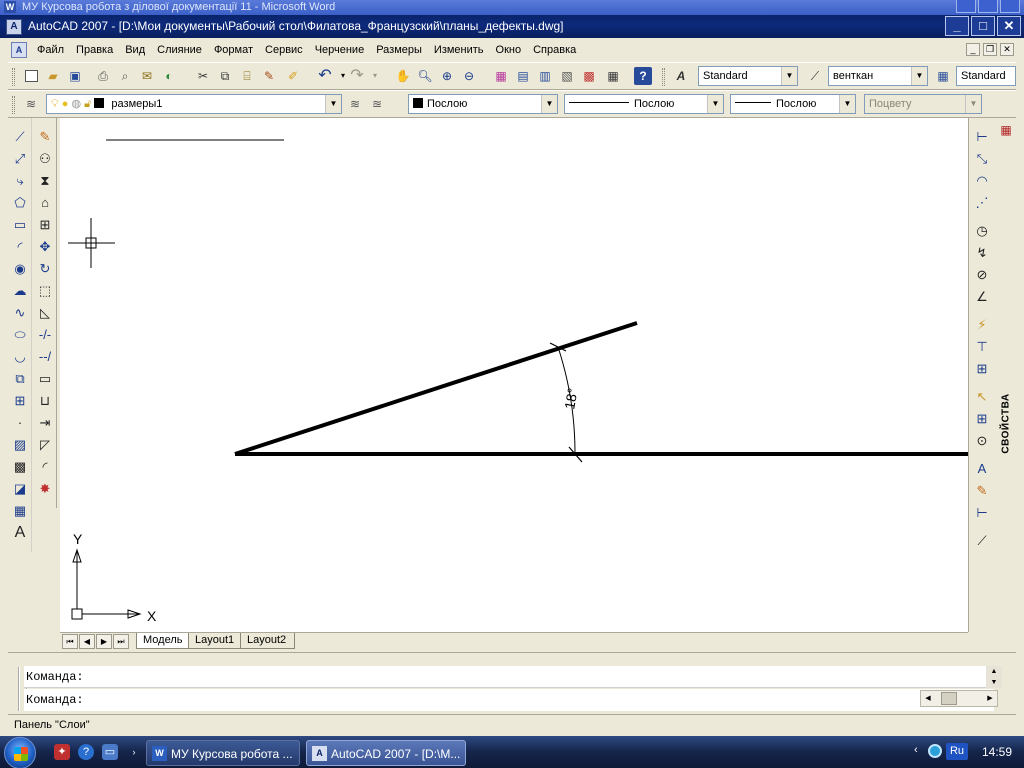 The width and height of the screenshot is (1024, 768). Describe the element at coordinates (20, 489) in the screenshot. I see `region-icon: ◪` at that location.